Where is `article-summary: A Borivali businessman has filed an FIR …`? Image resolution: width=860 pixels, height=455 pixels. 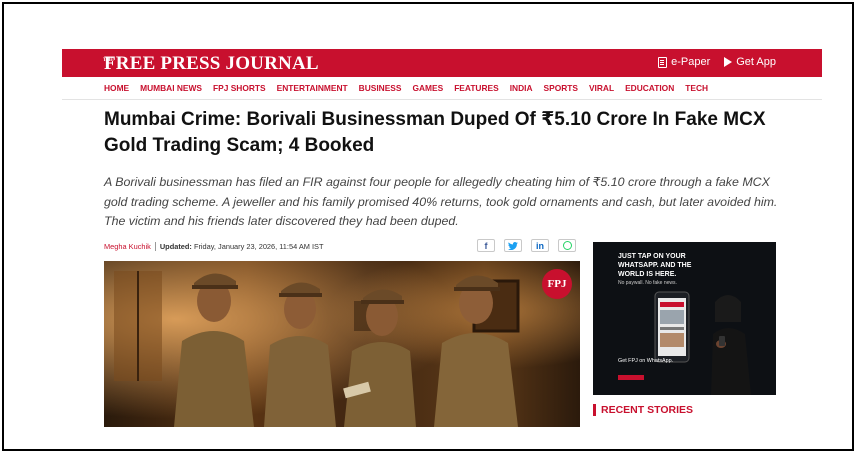 article-summary: A Borivali businessman has filed an FIR … is located at coordinates (441, 201).